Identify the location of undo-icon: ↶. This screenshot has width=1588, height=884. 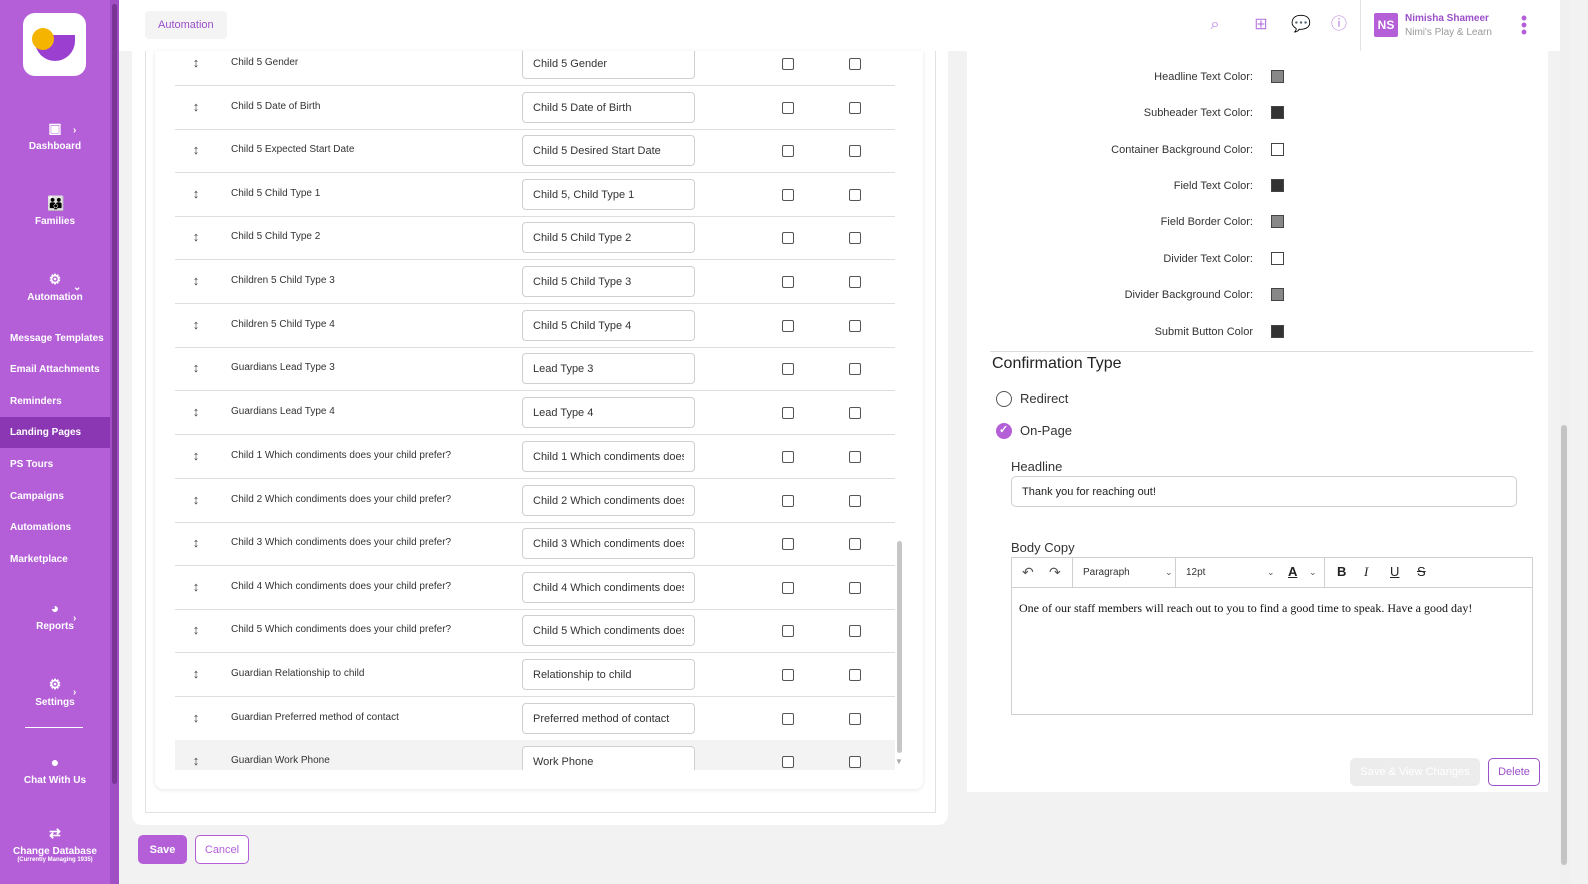
(1028, 572).